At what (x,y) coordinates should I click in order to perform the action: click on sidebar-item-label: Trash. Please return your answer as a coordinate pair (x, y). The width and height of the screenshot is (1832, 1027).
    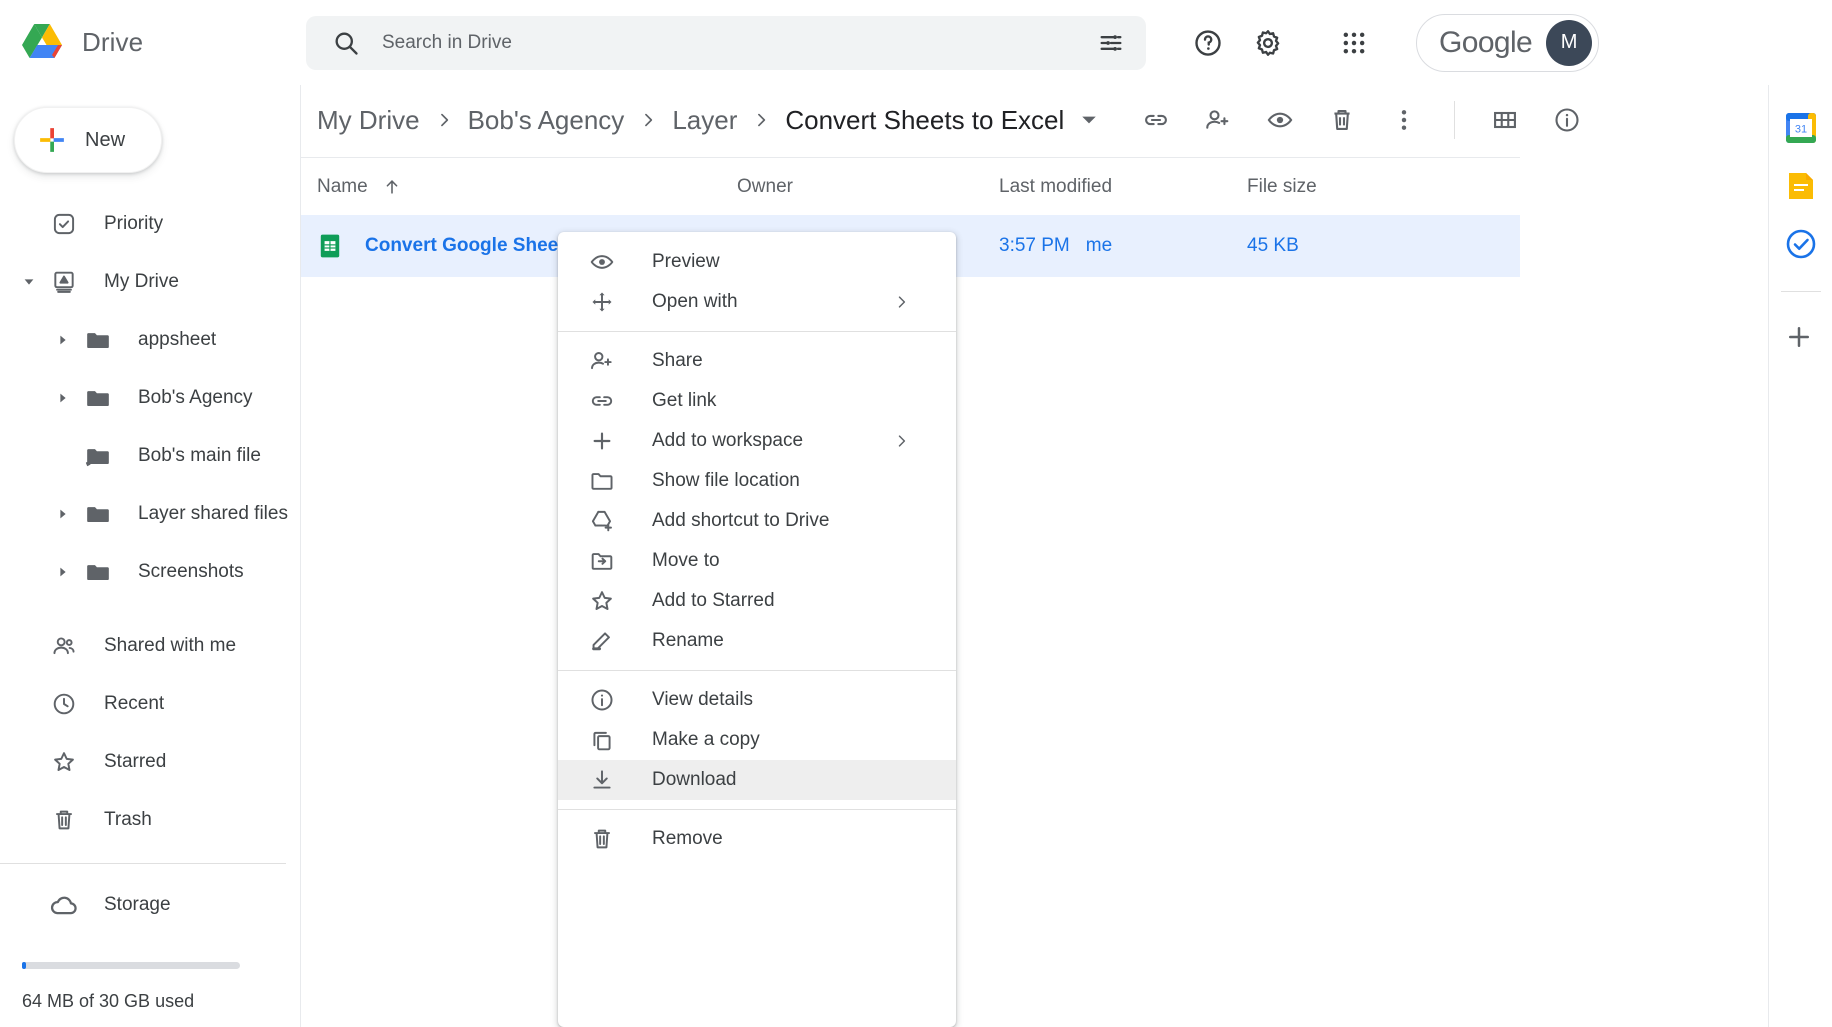
    Looking at the image, I should click on (128, 819).